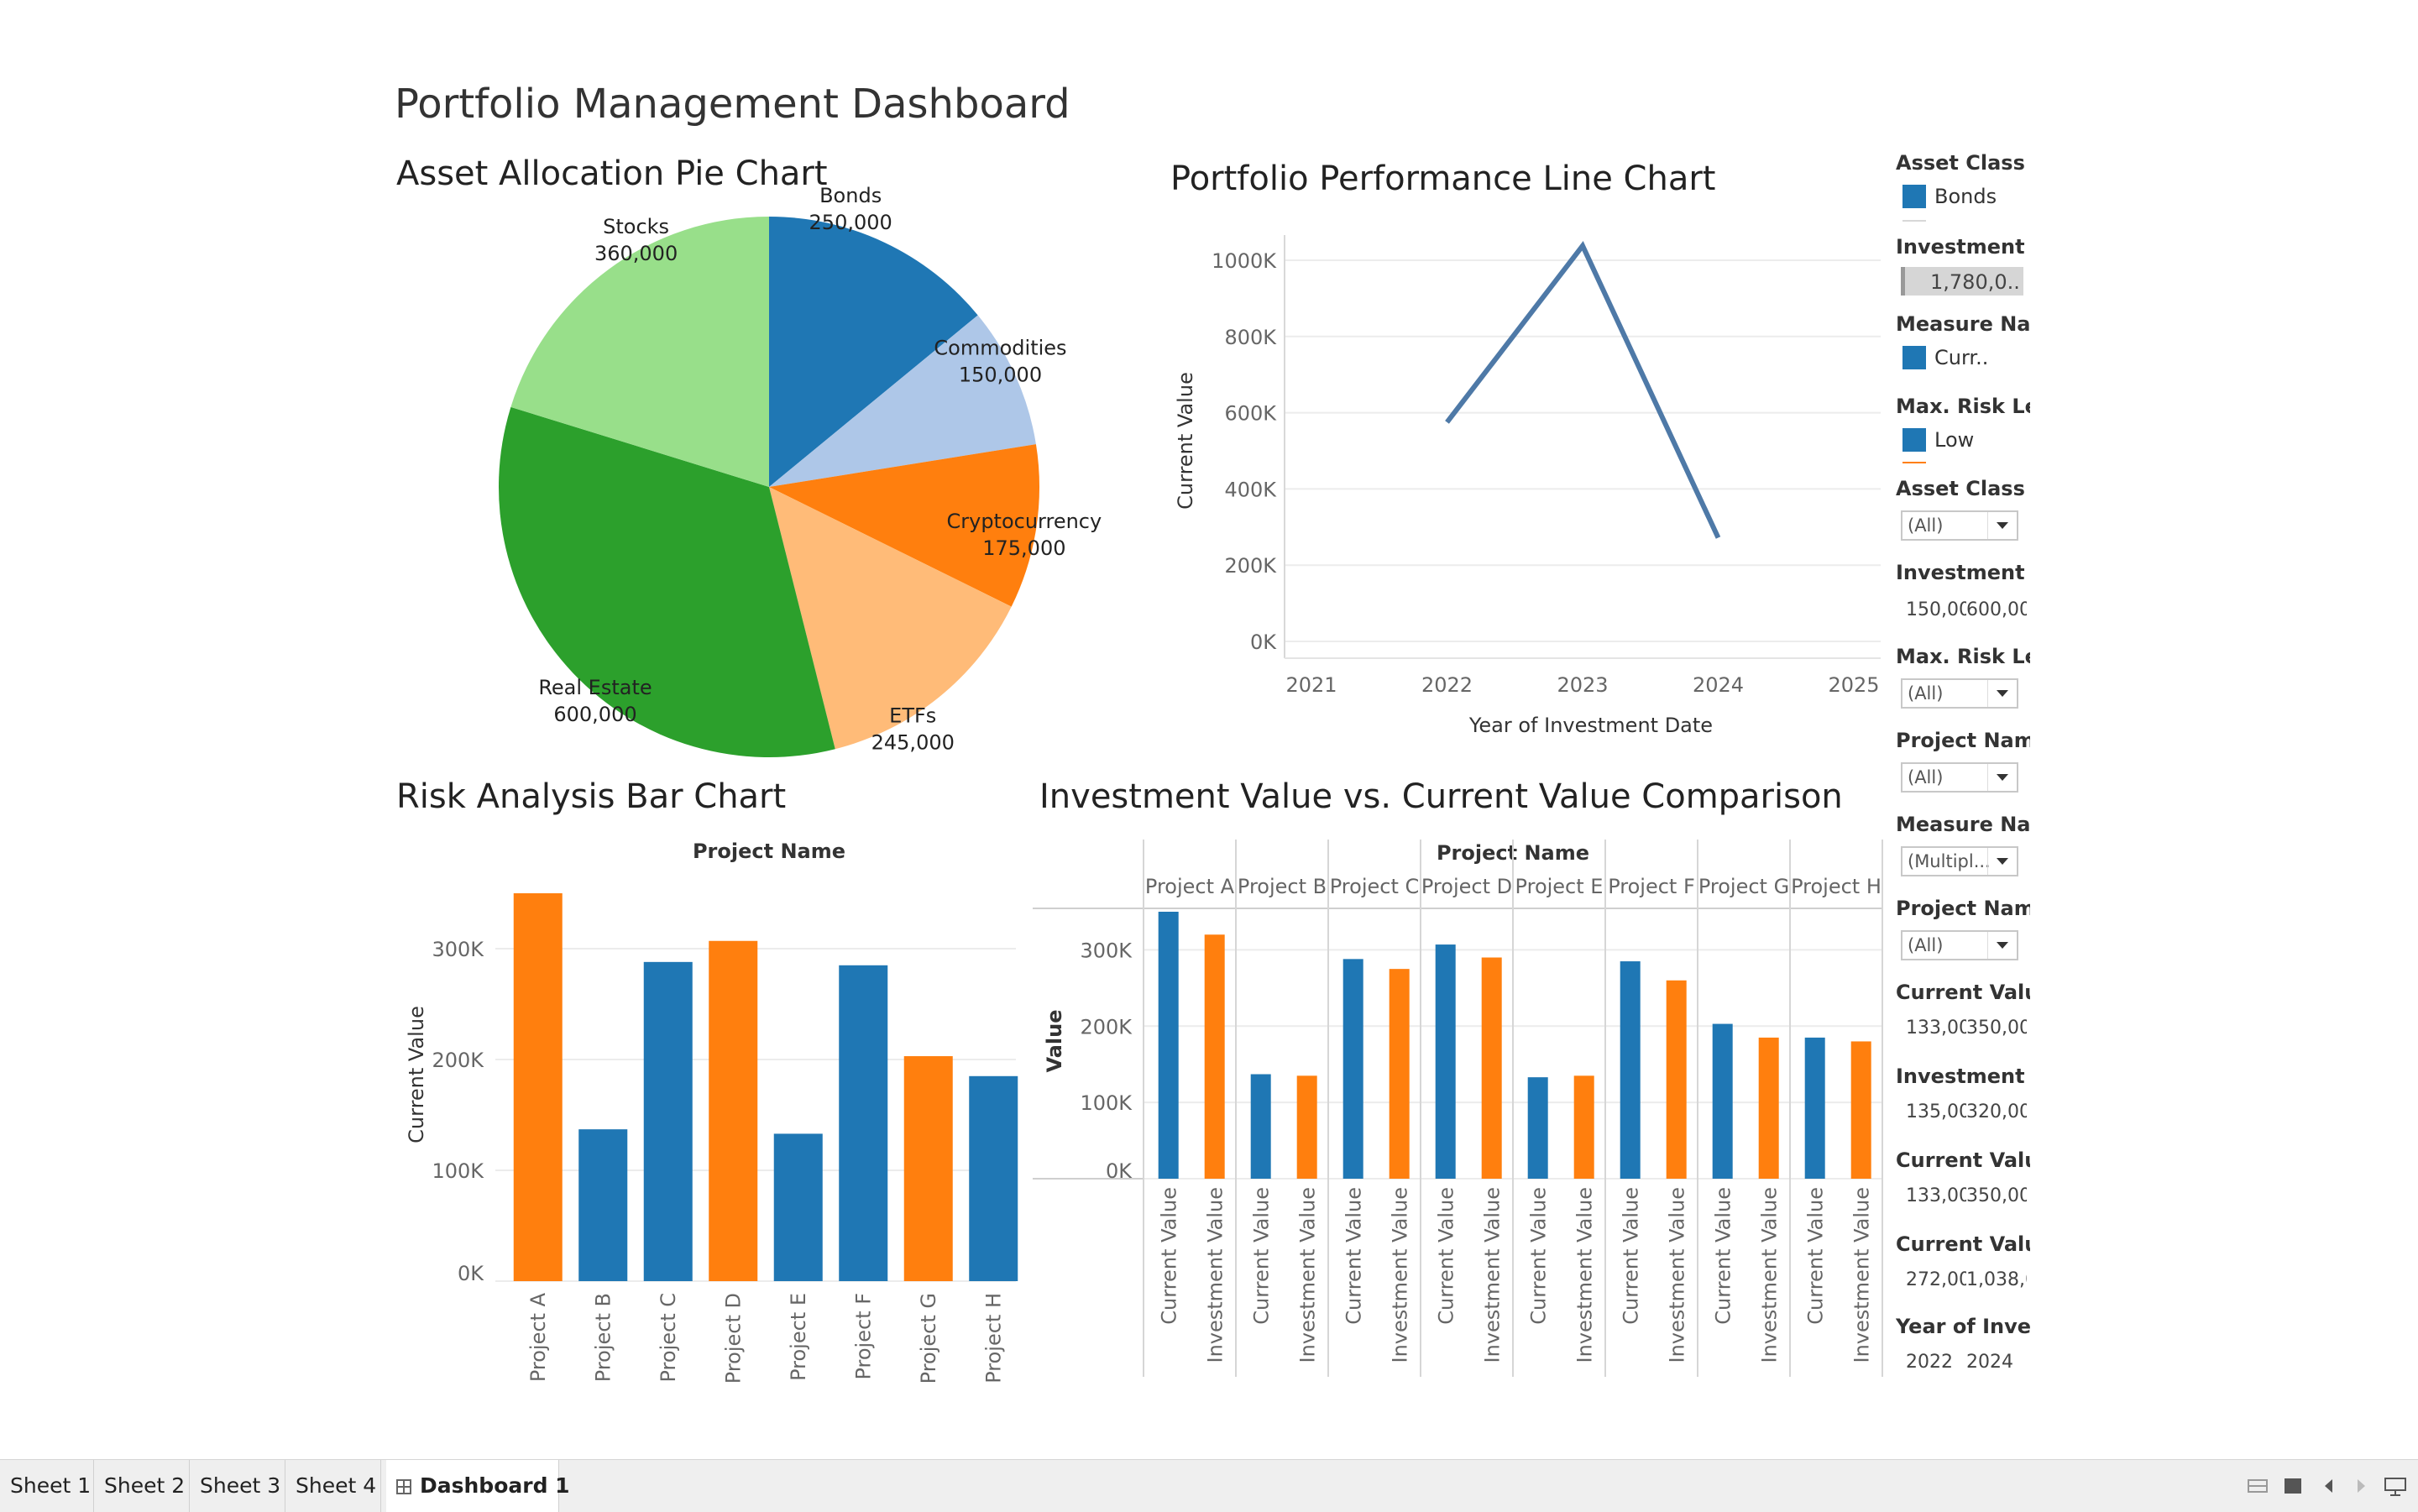 This screenshot has width=2418, height=1512. Describe the element at coordinates (1959, 777) in the screenshot. I see `project-name-dropdown: (All)` at that location.